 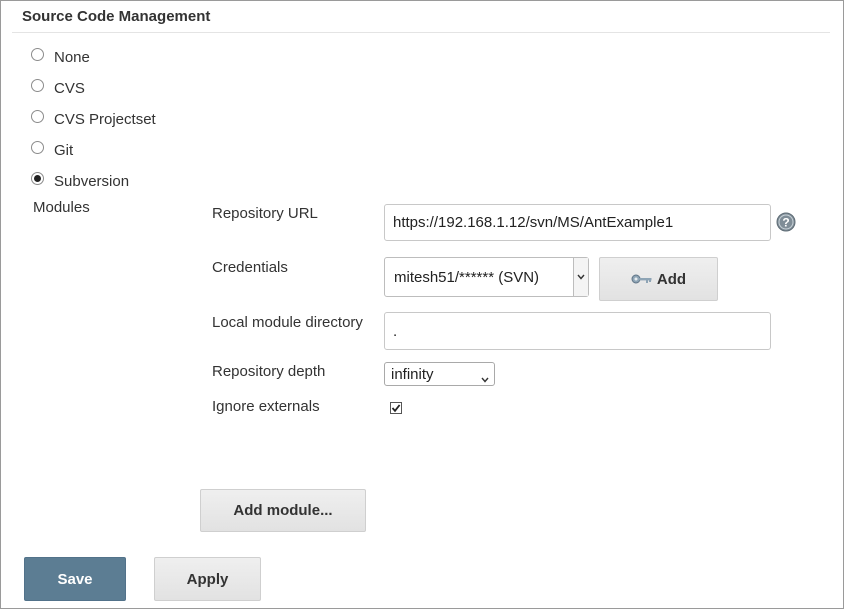 What do you see at coordinates (37, 54) in the screenshot?
I see `radio-none` at bounding box center [37, 54].